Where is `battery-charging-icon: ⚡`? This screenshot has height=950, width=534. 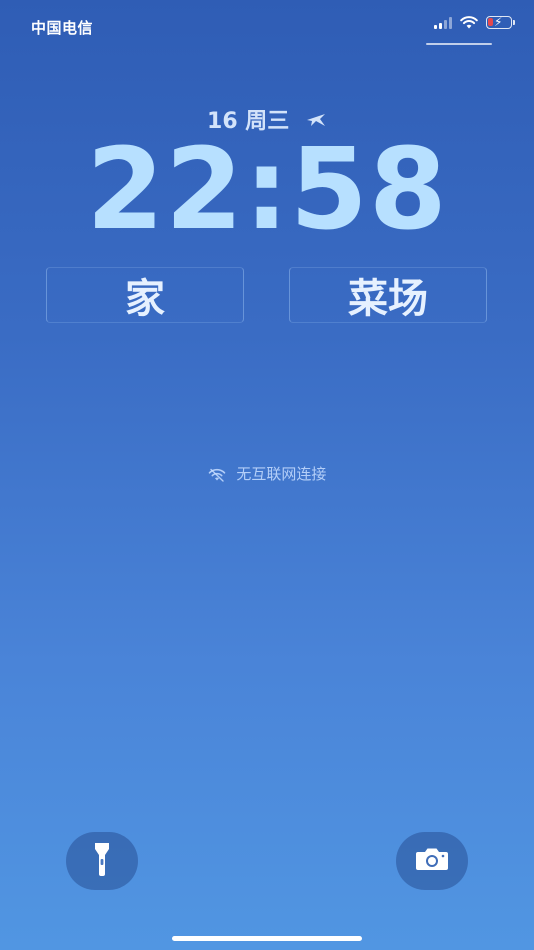 battery-charging-icon: ⚡ is located at coordinates (500, 22).